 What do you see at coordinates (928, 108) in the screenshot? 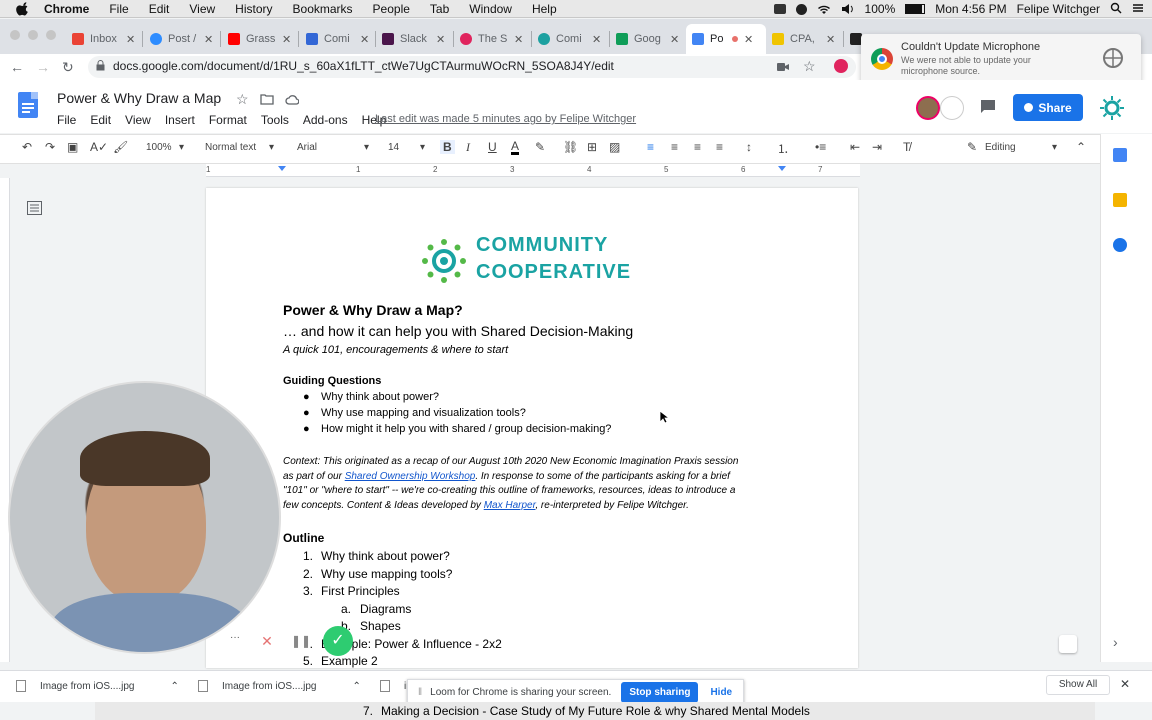
I see `collaborator-avatar` at bounding box center [928, 108].